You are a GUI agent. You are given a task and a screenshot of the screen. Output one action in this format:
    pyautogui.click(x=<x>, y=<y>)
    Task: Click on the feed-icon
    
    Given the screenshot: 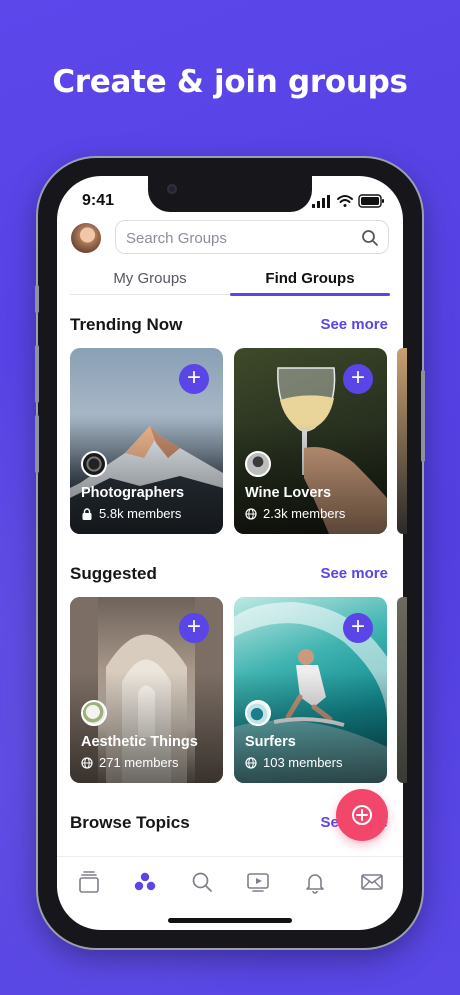 What is the action you would take?
    pyautogui.click(x=89, y=882)
    